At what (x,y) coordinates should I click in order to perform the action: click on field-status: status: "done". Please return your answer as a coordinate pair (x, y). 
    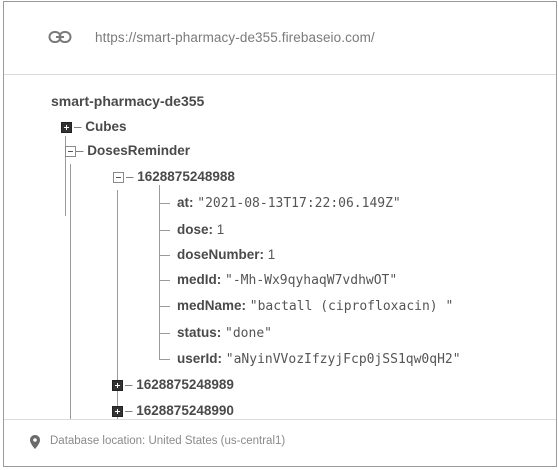
    Looking at the image, I should click on (224, 333).